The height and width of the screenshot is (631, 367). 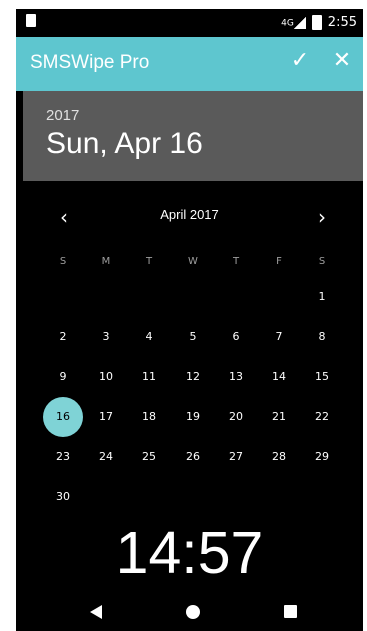 What do you see at coordinates (236, 337) in the screenshot?
I see `calendar-day: 6` at bounding box center [236, 337].